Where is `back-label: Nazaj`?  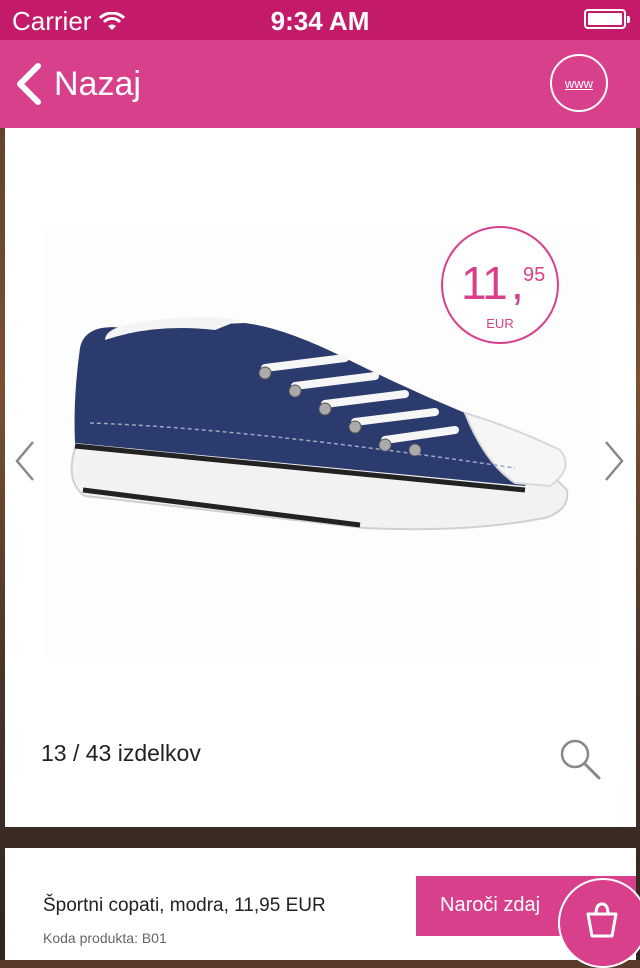
back-label: Nazaj is located at coordinates (97, 83).